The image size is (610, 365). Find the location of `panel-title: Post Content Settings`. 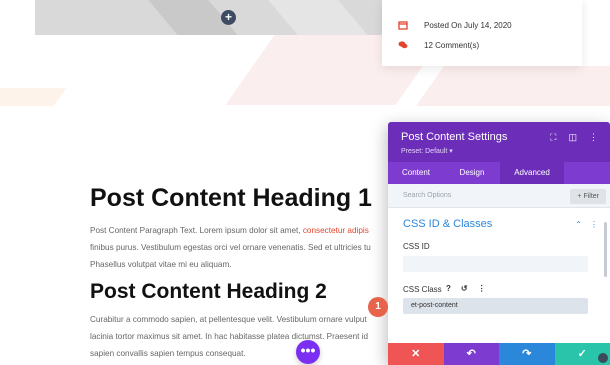

panel-title: Post Content Settings is located at coordinates (454, 137).